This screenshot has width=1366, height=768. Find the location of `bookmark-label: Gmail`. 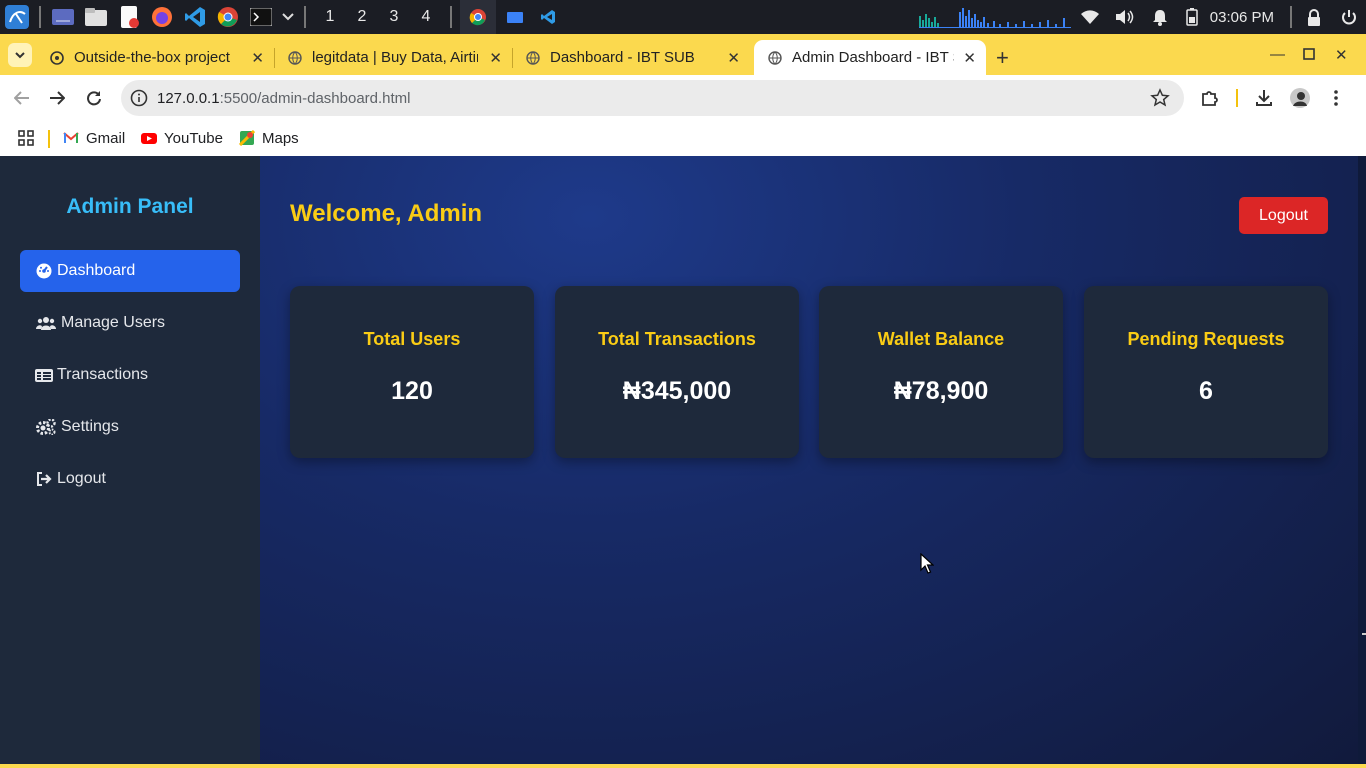

bookmark-label: Gmail is located at coordinates (106, 138).